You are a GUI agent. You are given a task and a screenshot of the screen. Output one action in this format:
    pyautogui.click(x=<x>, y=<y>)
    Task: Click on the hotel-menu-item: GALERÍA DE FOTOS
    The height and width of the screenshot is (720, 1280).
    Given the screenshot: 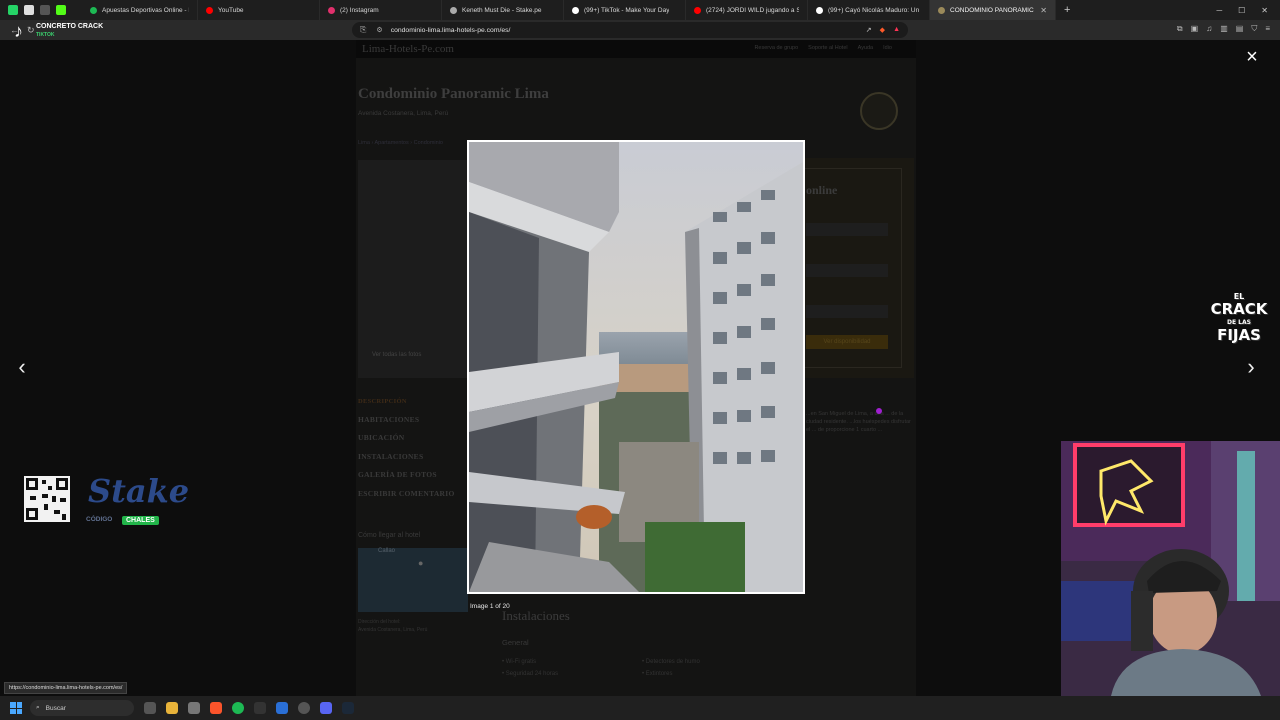 What is the action you would take?
    pyautogui.click(x=406, y=474)
    